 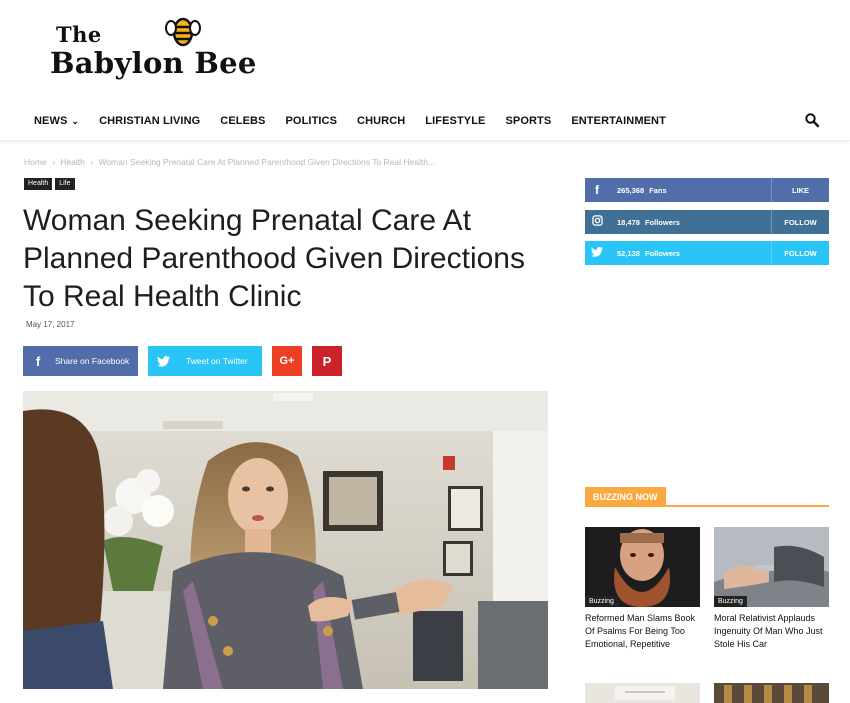 I want to click on social-count: 265,368, so click(x=631, y=190).